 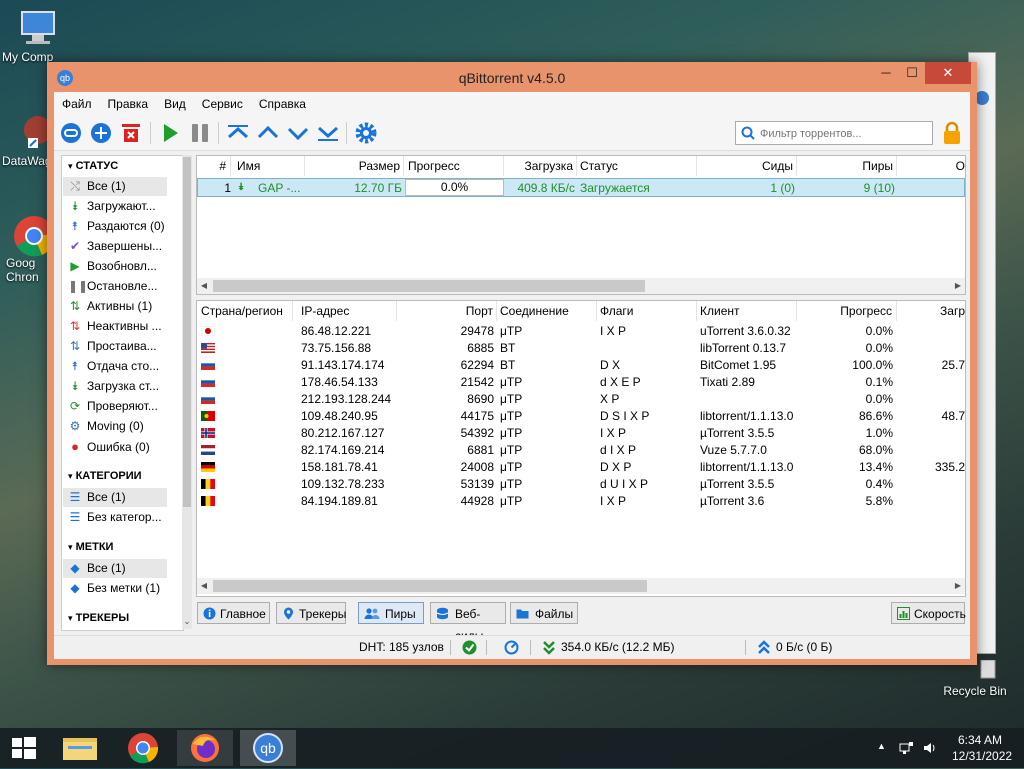 What do you see at coordinates (98, 618) in the screenshot?
I see `trackers-section-header: ▾ ТРЕКЕРЫ` at bounding box center [98, 618].